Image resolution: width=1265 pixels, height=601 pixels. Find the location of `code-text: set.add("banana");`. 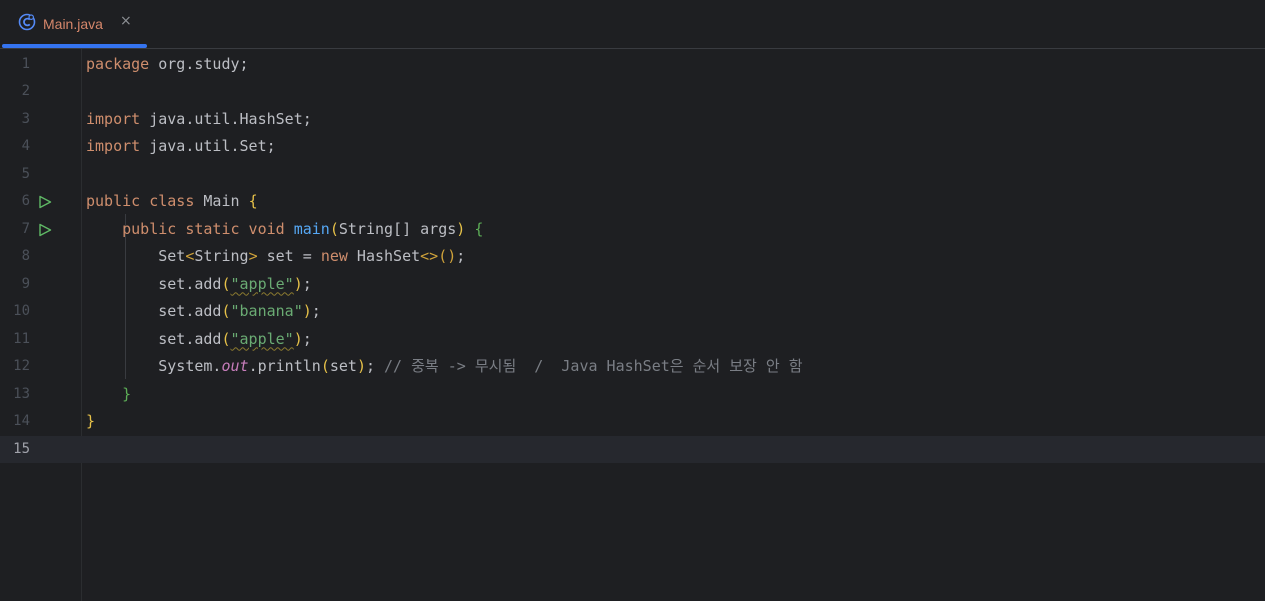

code-text: set.add("banana"); is located at coordinates (239, 311).